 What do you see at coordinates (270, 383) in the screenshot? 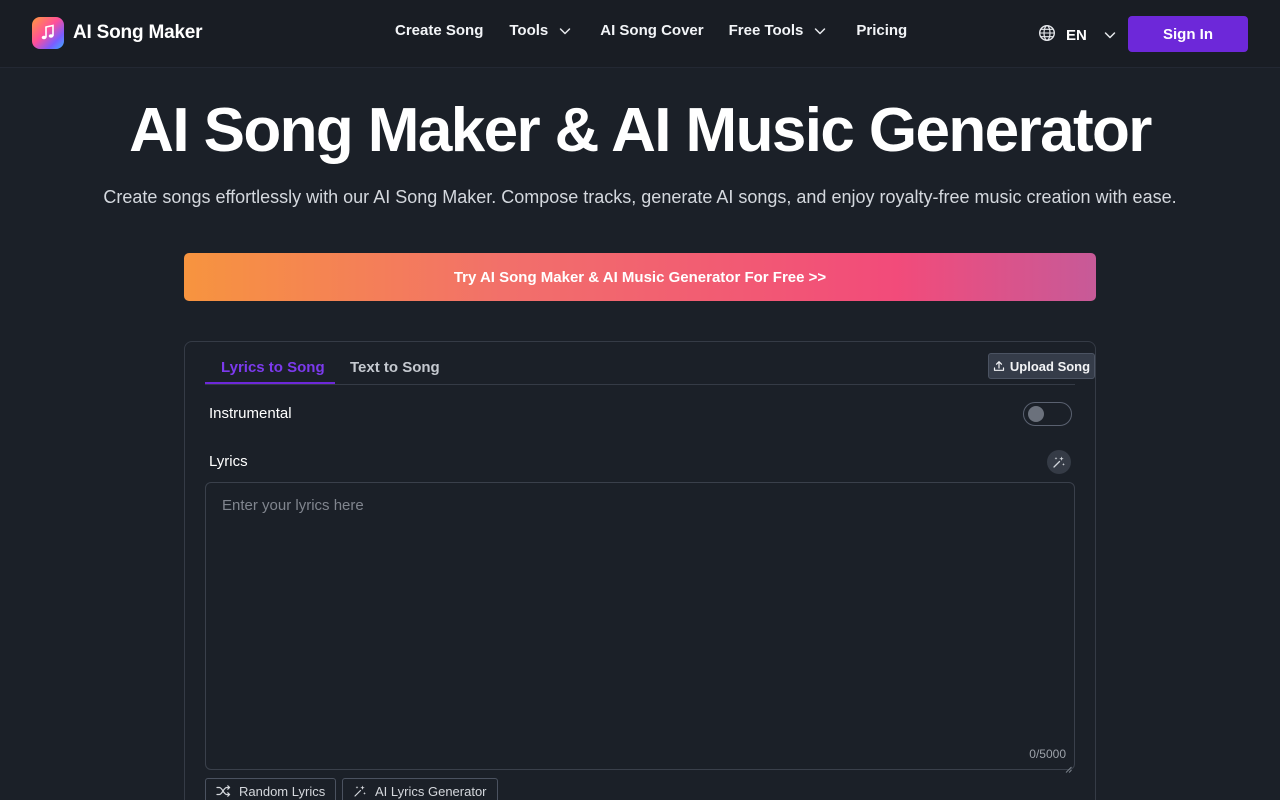
I see `active-tab-indicator` at bounding box center [270, 383].